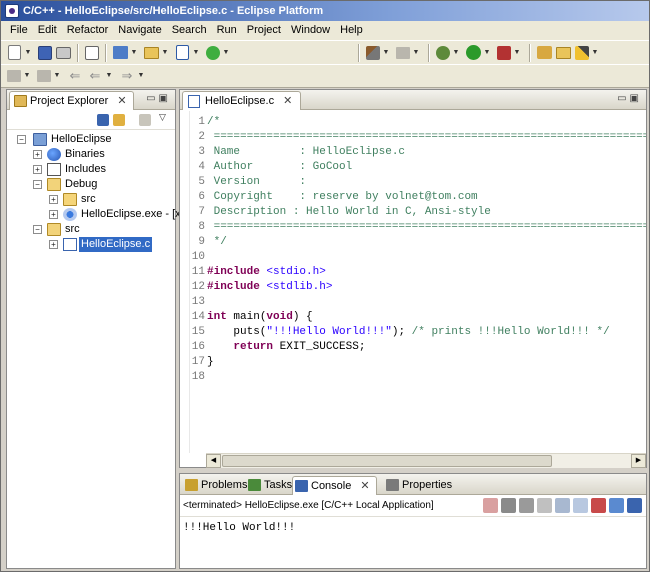  Describe the element at coordinates (109, 76) in the screenshot. I see `back-dropdown-icon: ▼` at that location.